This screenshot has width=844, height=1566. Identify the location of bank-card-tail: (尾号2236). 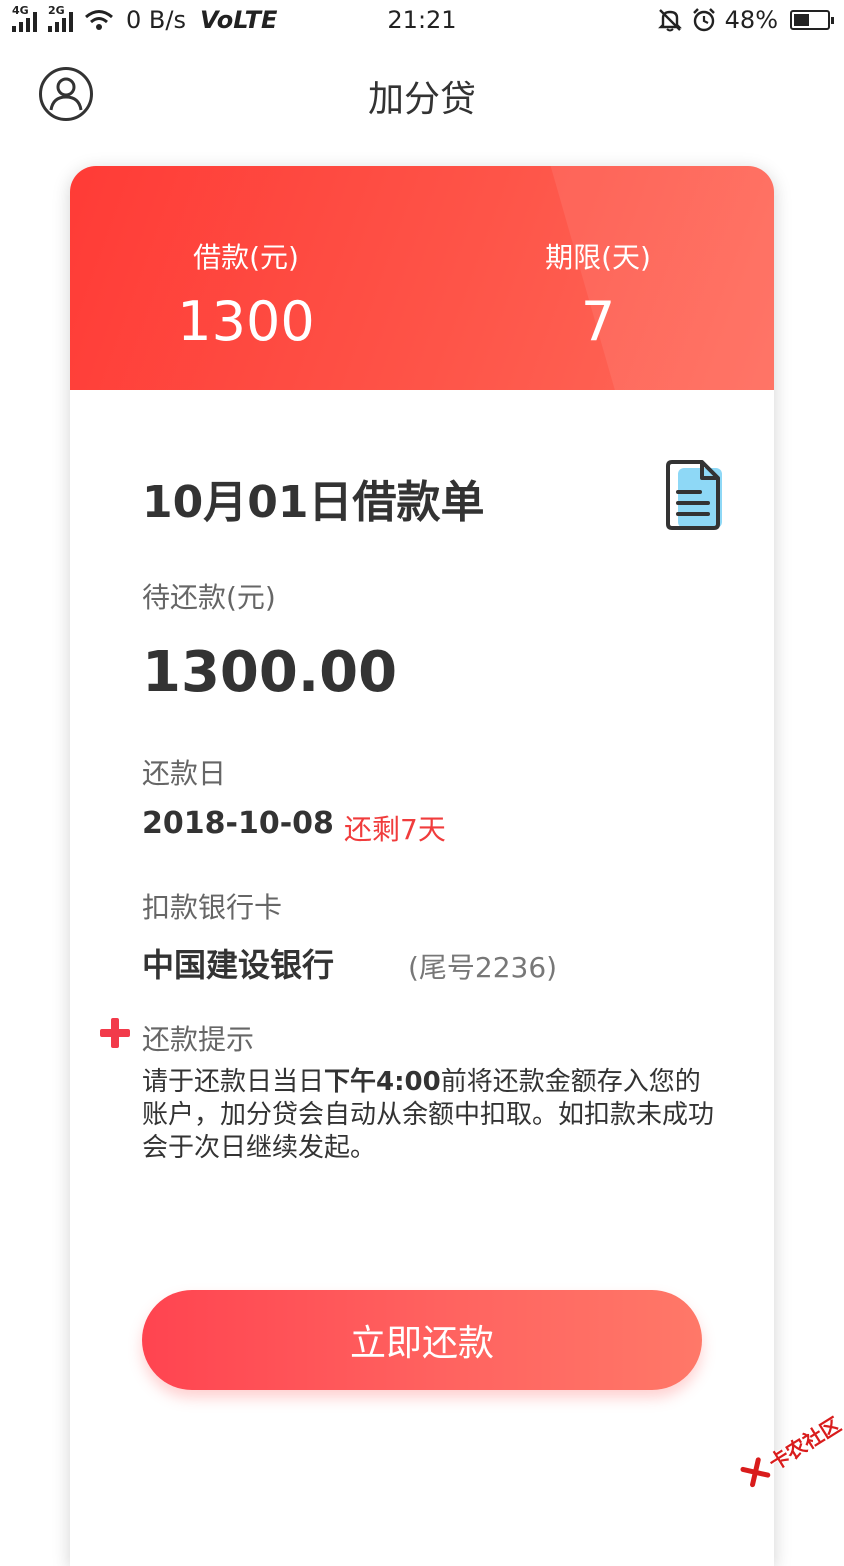
(483, 967).